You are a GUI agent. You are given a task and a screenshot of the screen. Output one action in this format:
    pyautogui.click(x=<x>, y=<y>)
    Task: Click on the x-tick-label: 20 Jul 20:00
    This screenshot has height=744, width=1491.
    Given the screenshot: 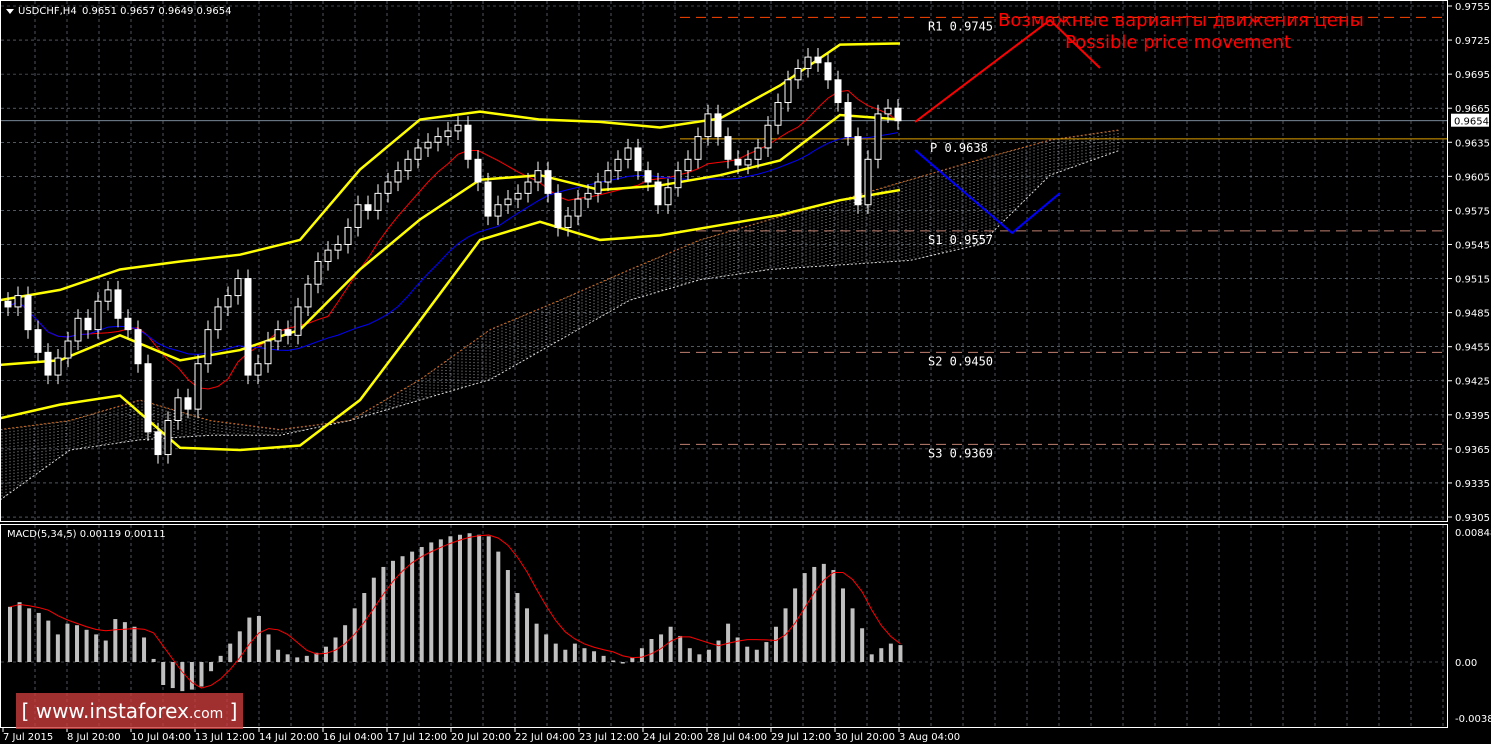 What is the action you would take?
    pyautogui.click(x=481, y=737)
    